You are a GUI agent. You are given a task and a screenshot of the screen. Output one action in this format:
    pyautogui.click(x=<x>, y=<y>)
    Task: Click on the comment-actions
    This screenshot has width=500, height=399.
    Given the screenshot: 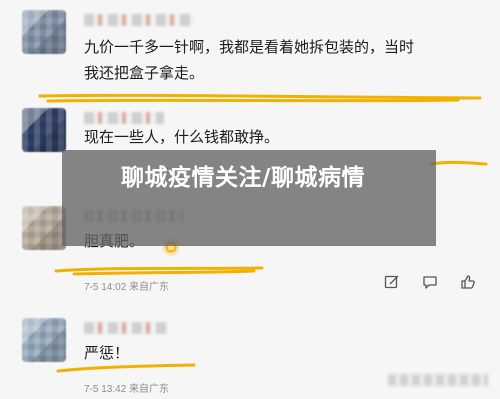 What is the action you would take?
    pyautogui.click(x=430, y=282)
    